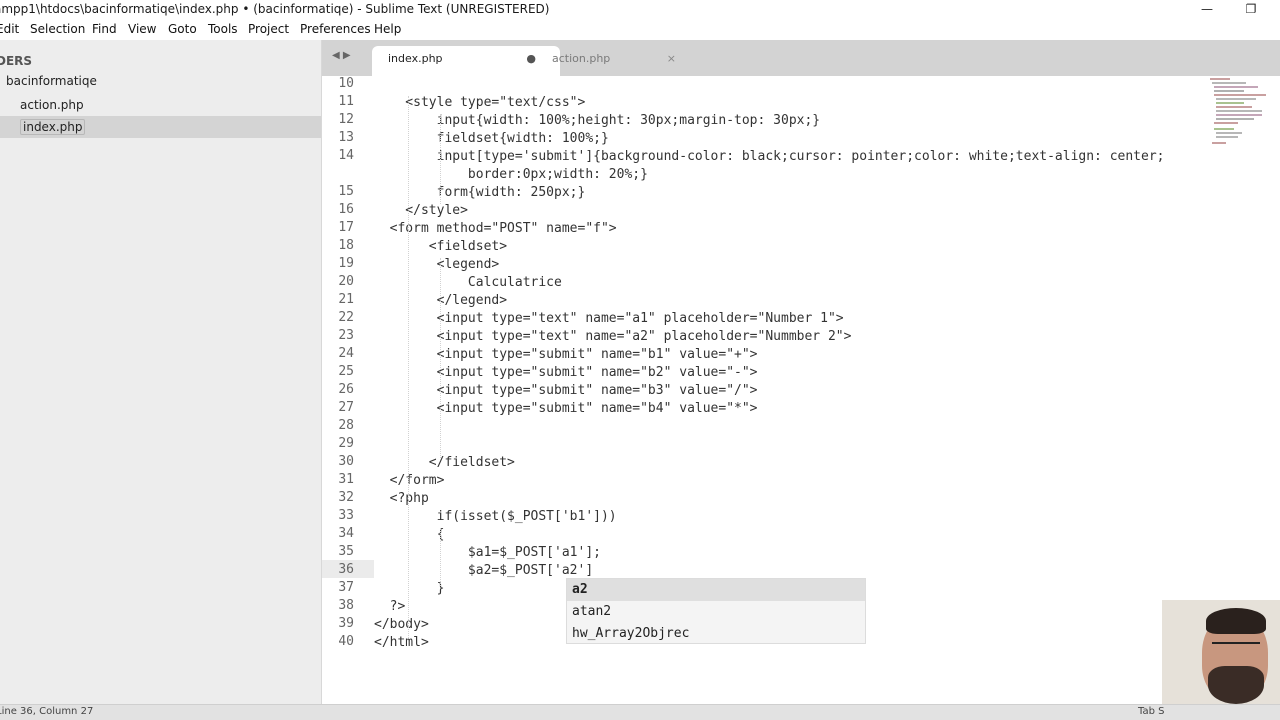 This screenshot has width=1280, height=720. I want to click on line-number: 29, so click(346, 443).